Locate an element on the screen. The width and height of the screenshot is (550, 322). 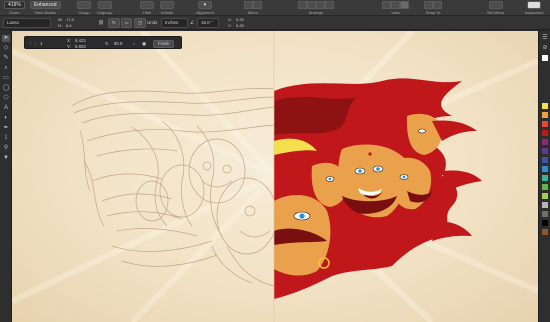
node-tool-icon: ◇ is located at coordinates (6, 48).